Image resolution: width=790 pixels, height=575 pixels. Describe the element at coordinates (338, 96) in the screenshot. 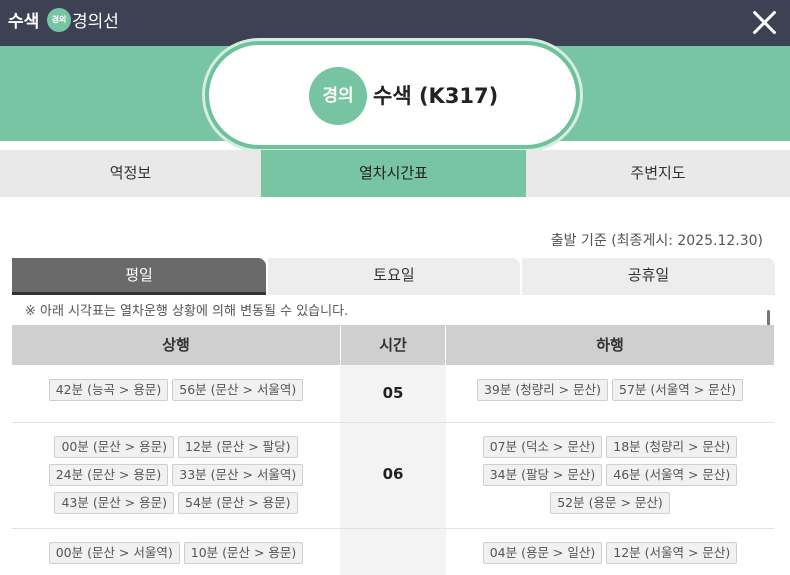

I see `line-badge-large-icon: 경의` at that location.